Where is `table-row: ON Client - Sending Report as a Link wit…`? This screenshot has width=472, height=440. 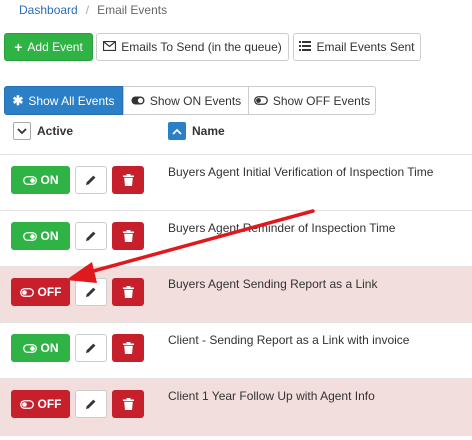
table-row: ON Client - Sending Report as a Link wit… is located at coordinates (236, 350).